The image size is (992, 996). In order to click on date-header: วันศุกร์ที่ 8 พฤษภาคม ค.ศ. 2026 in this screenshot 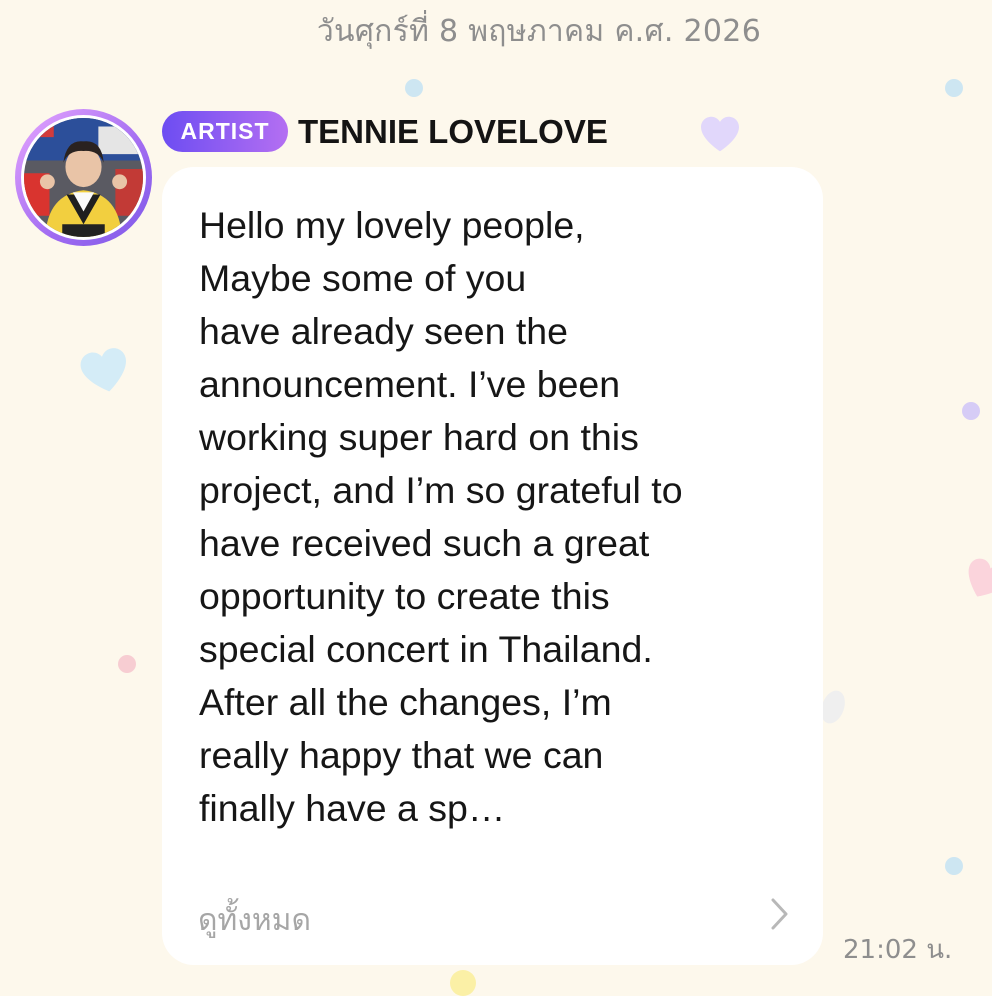, I will do `click(539, 31)`.